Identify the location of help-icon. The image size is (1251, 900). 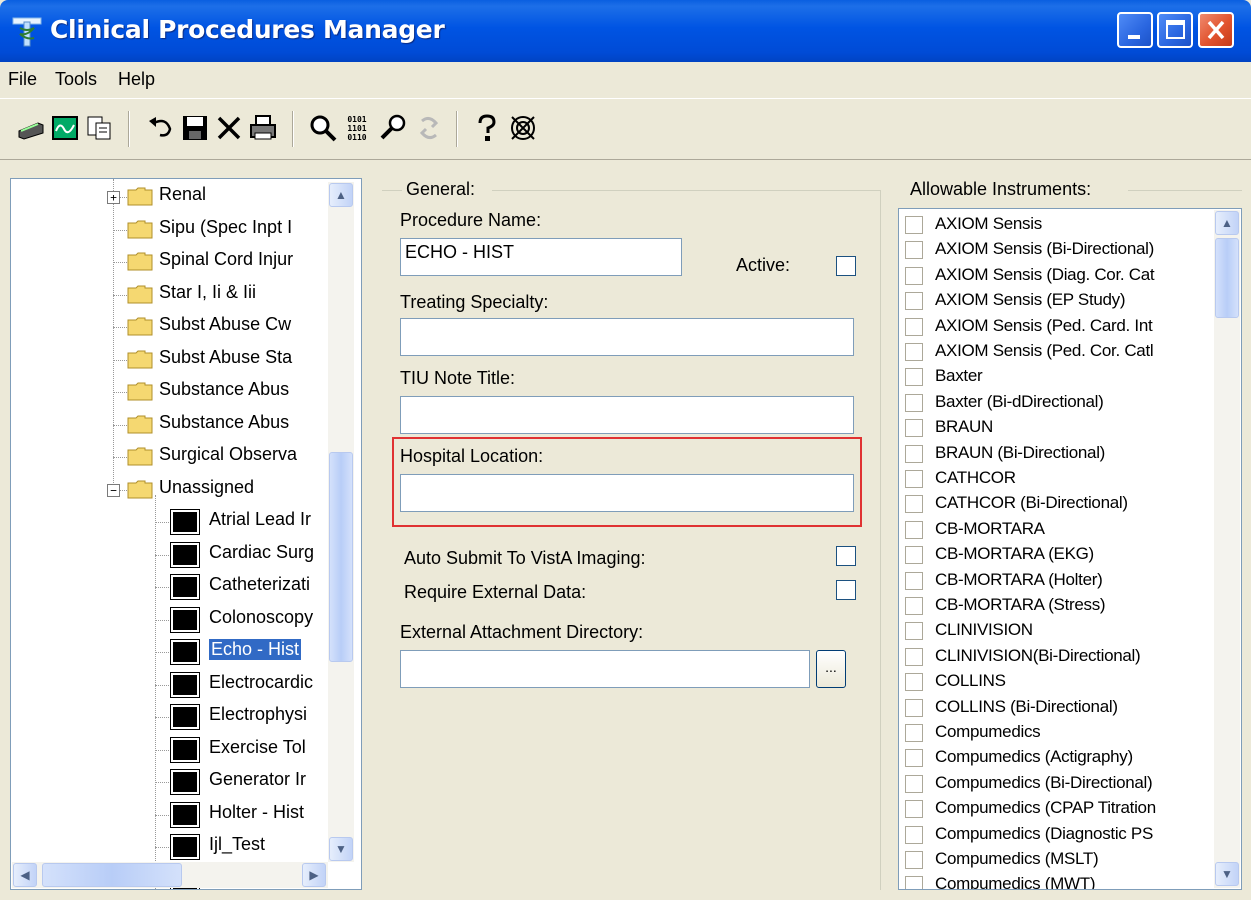
(487, 128).